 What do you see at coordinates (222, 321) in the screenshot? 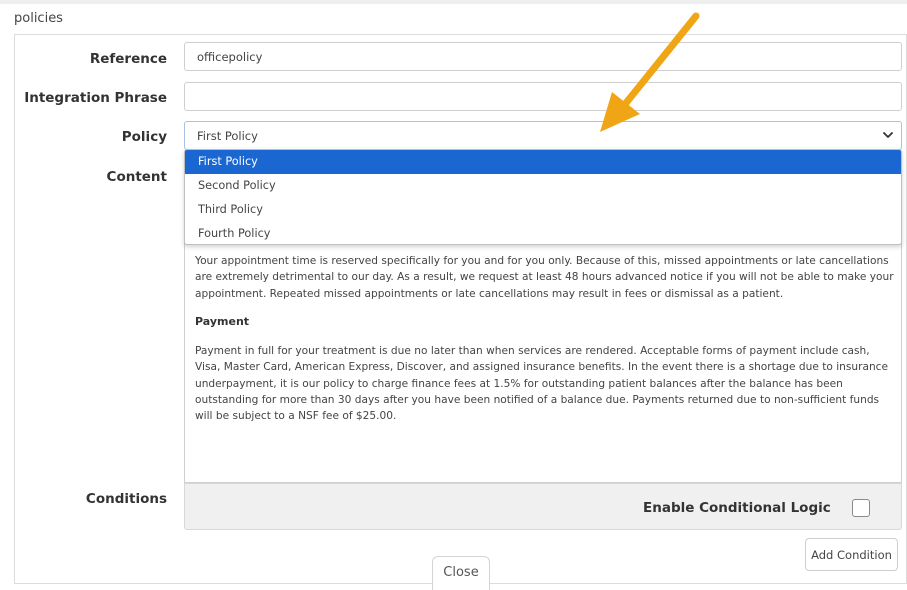
I see `content-heading-payment: Payment` at bounding box center [222, 321].